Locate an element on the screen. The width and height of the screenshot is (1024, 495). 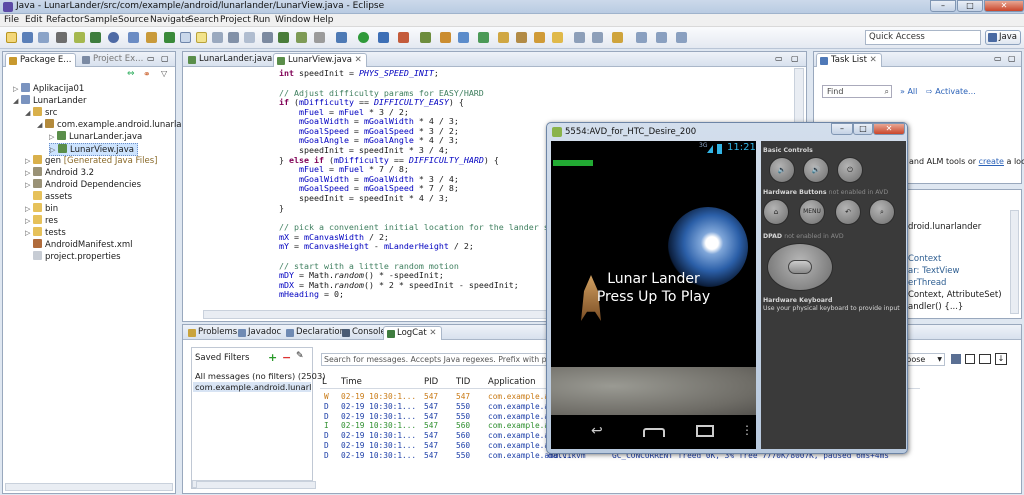
open-task-icon is located at coordinates (503, 37).